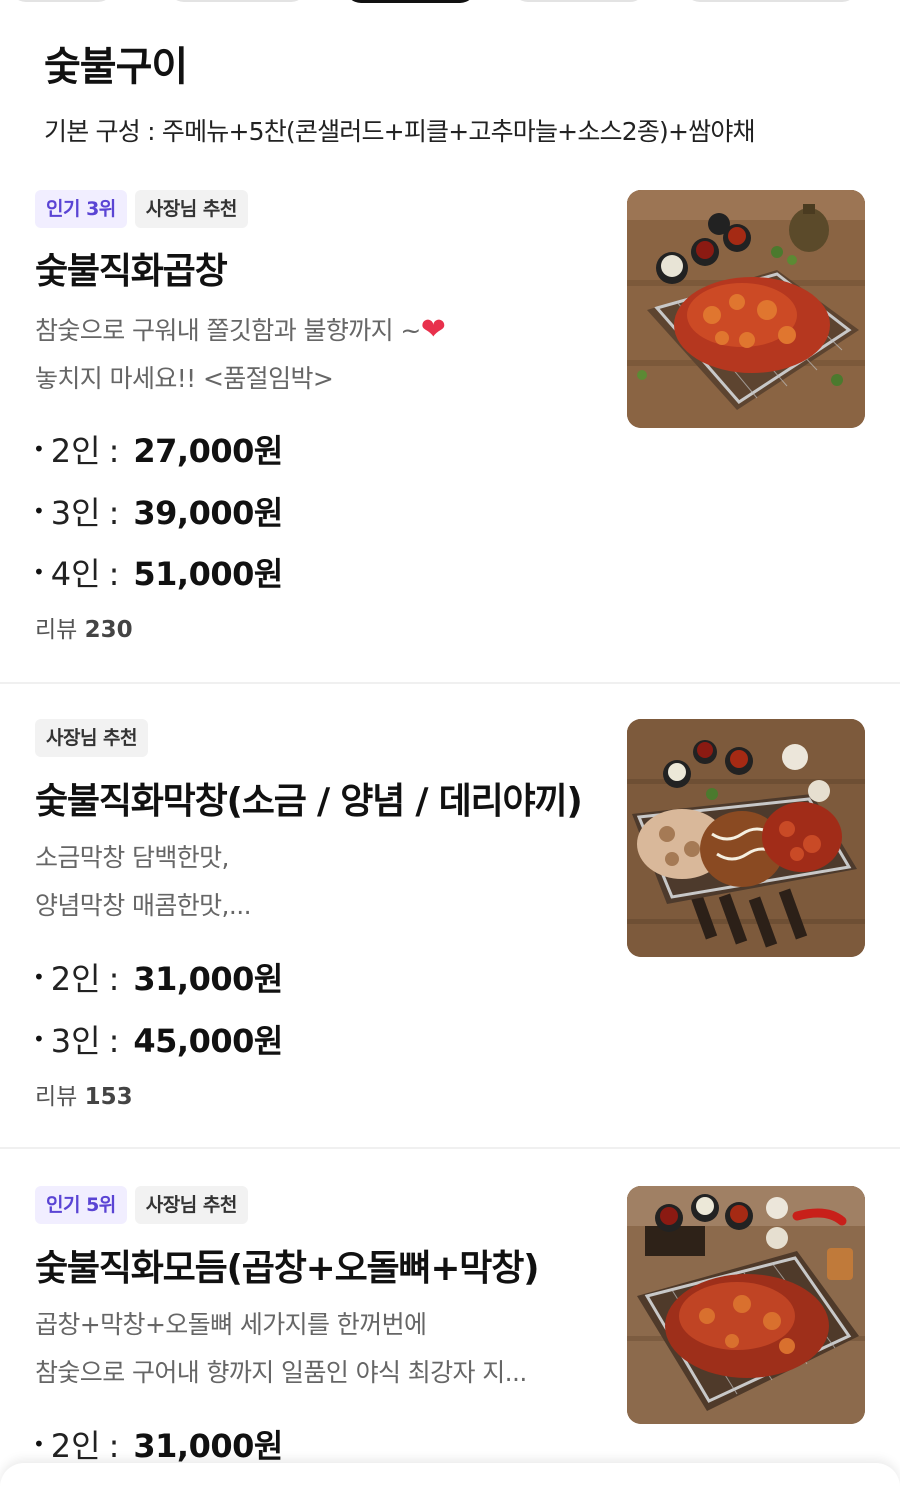 The width and height of the screenshot is (900, 1493). I want to click on description-line: 참숯으로 구워내 쫄깃함과 불향까지 ~, so click(228, 330).